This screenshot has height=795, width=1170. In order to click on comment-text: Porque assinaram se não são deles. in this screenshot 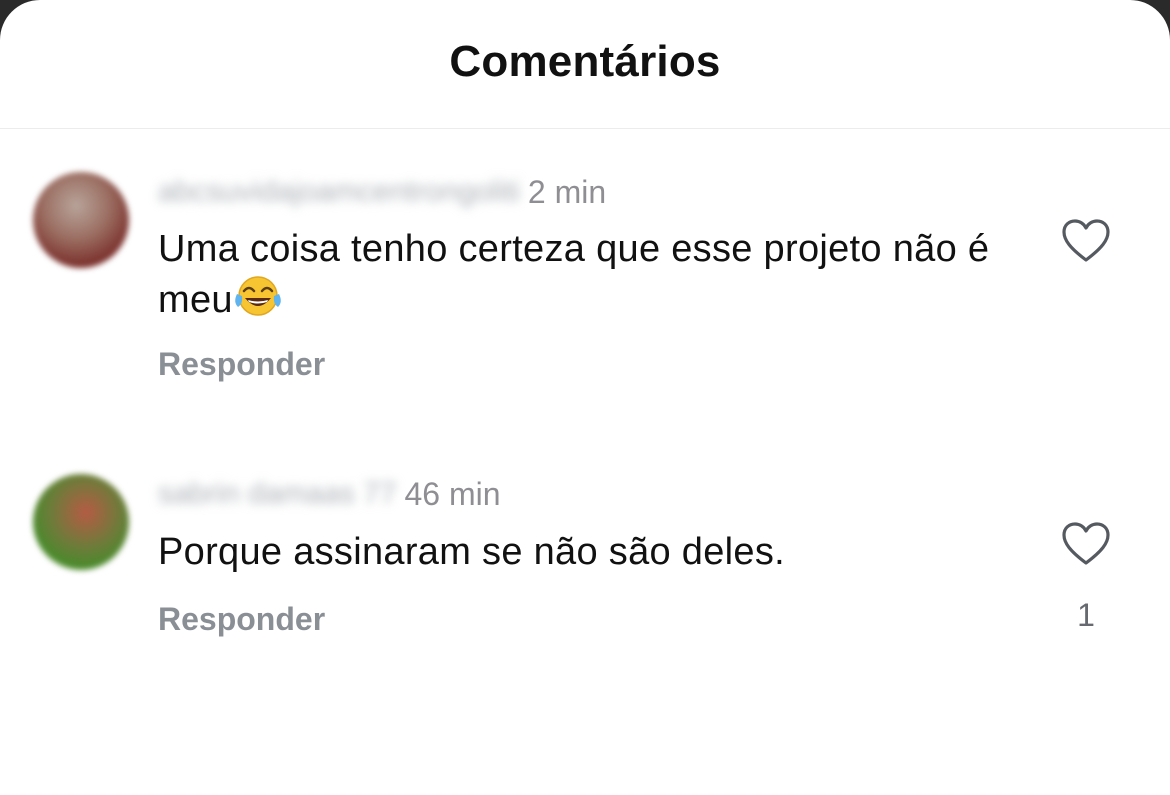, I will do `click(598, 552)`.